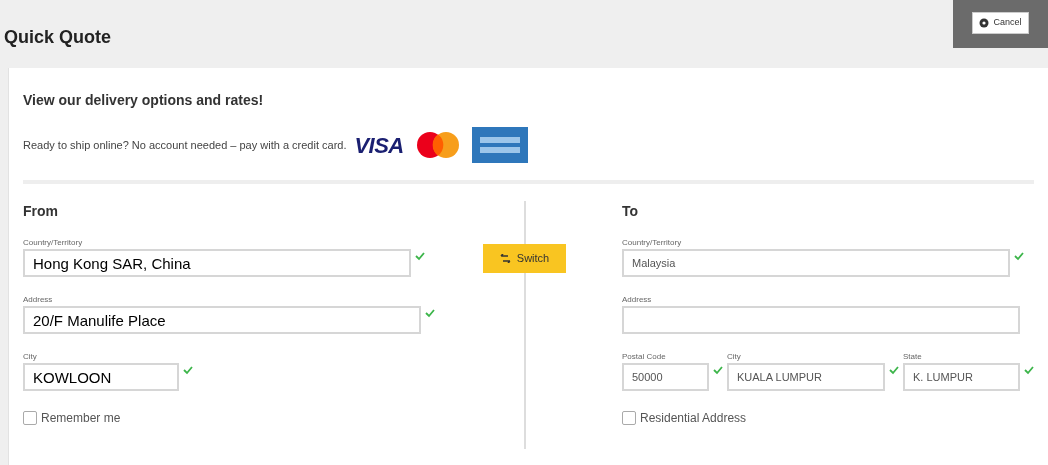 This screenshot has height=465, width=1048. Describe the element at coordinates (222, 320) in the screenshot. I see `input-field: 20/F Manulife Place` at that location.